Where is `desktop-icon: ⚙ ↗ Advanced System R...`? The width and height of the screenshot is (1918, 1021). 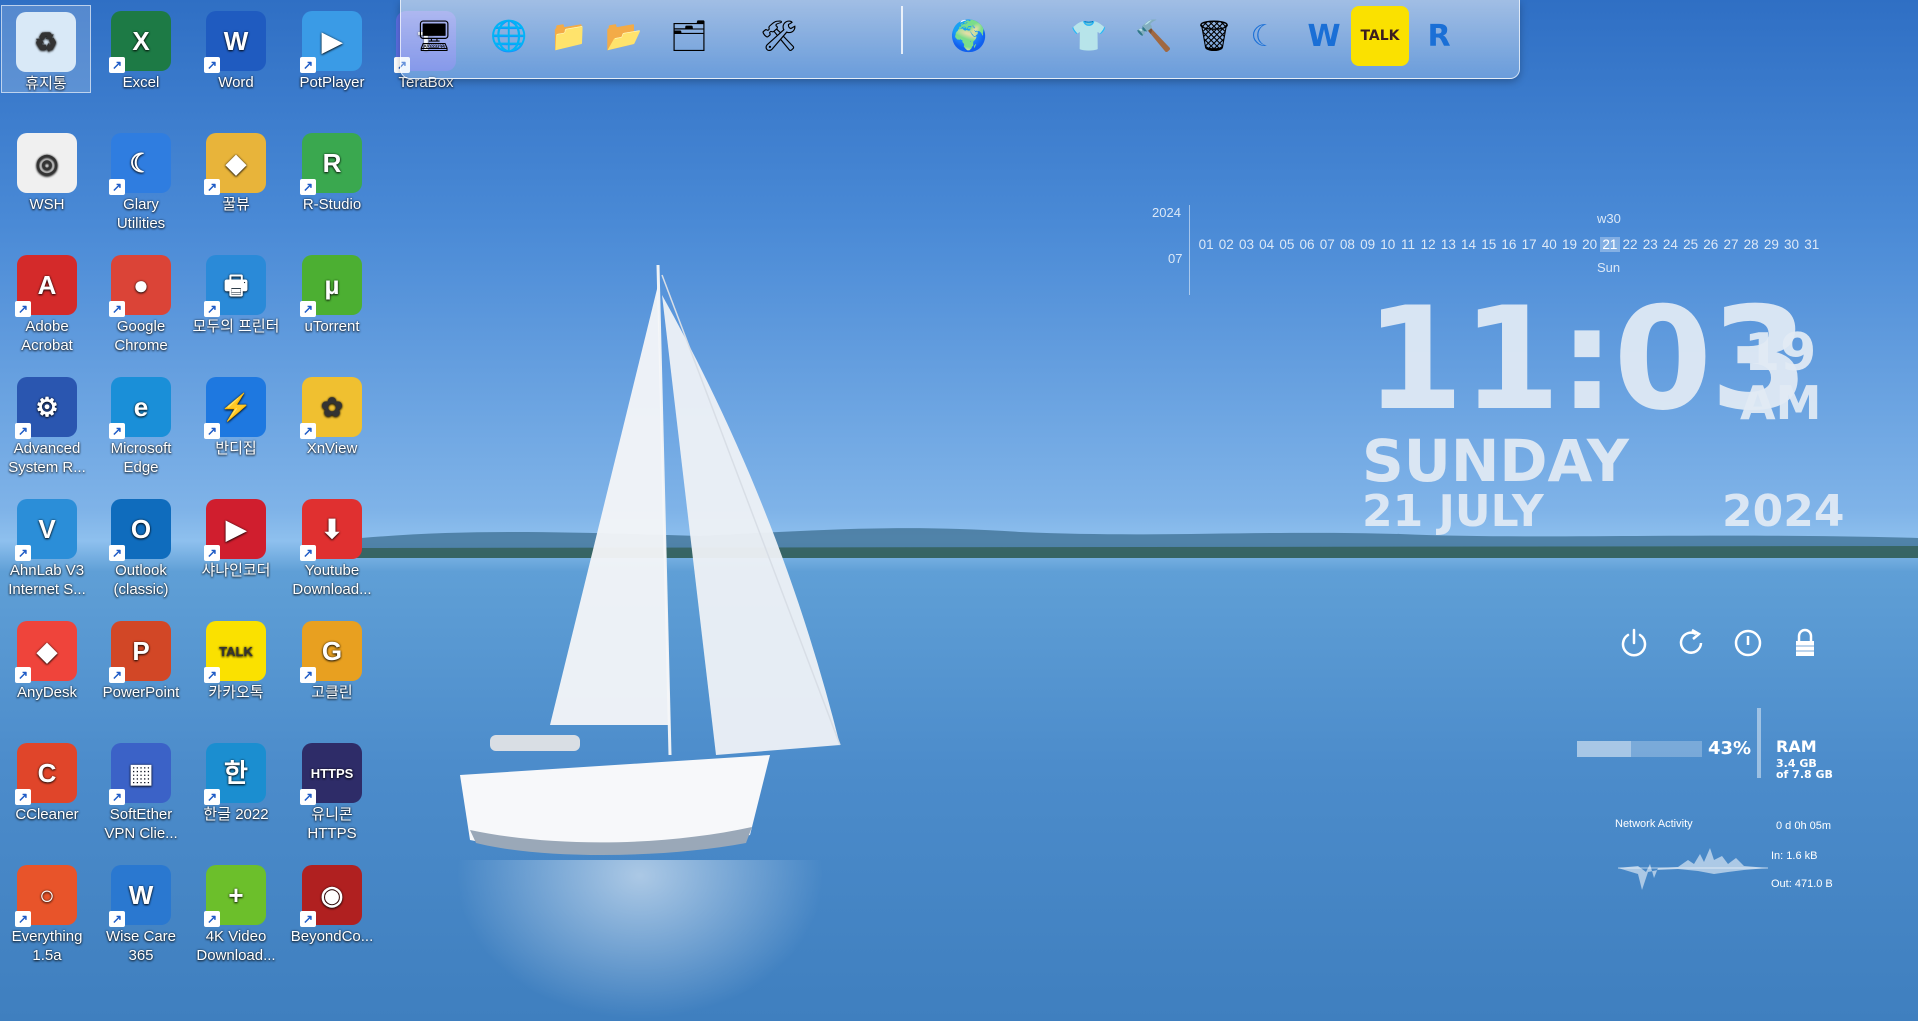 desktop-icon: ⚙ ↗ Advanced System R... is located at coordinates (47, 427).